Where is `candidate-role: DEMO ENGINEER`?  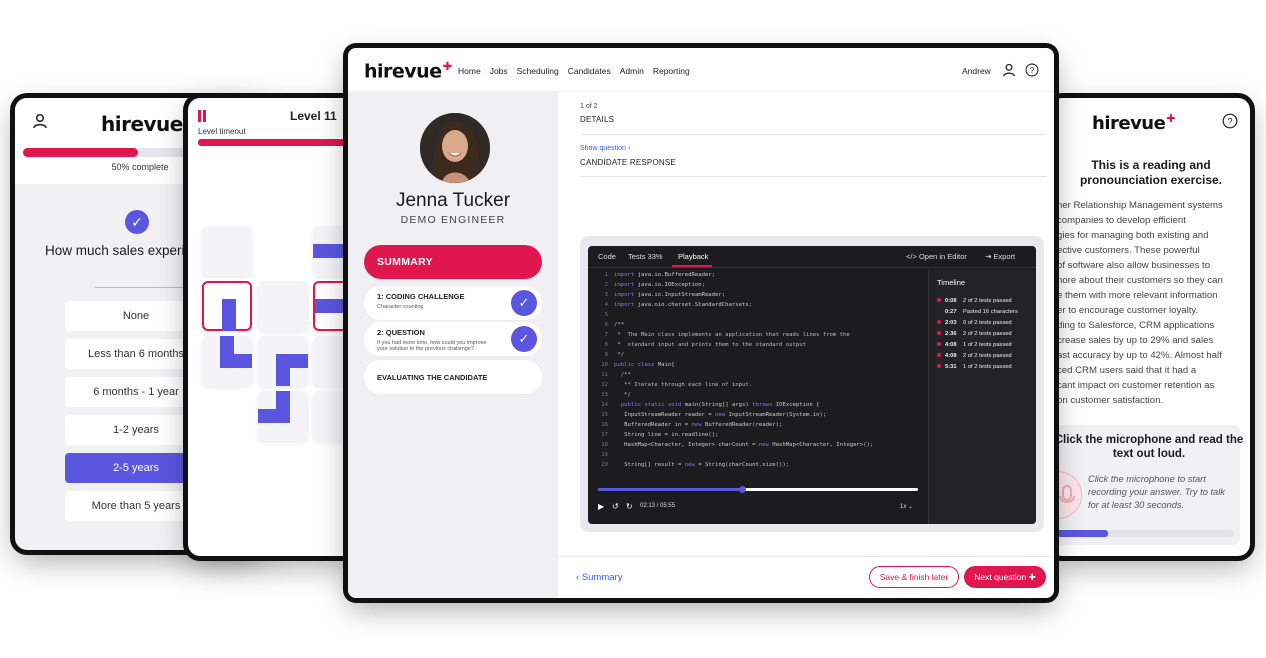 candidate-role: DEMO ENGINEER is located at coordinates (453, 220).